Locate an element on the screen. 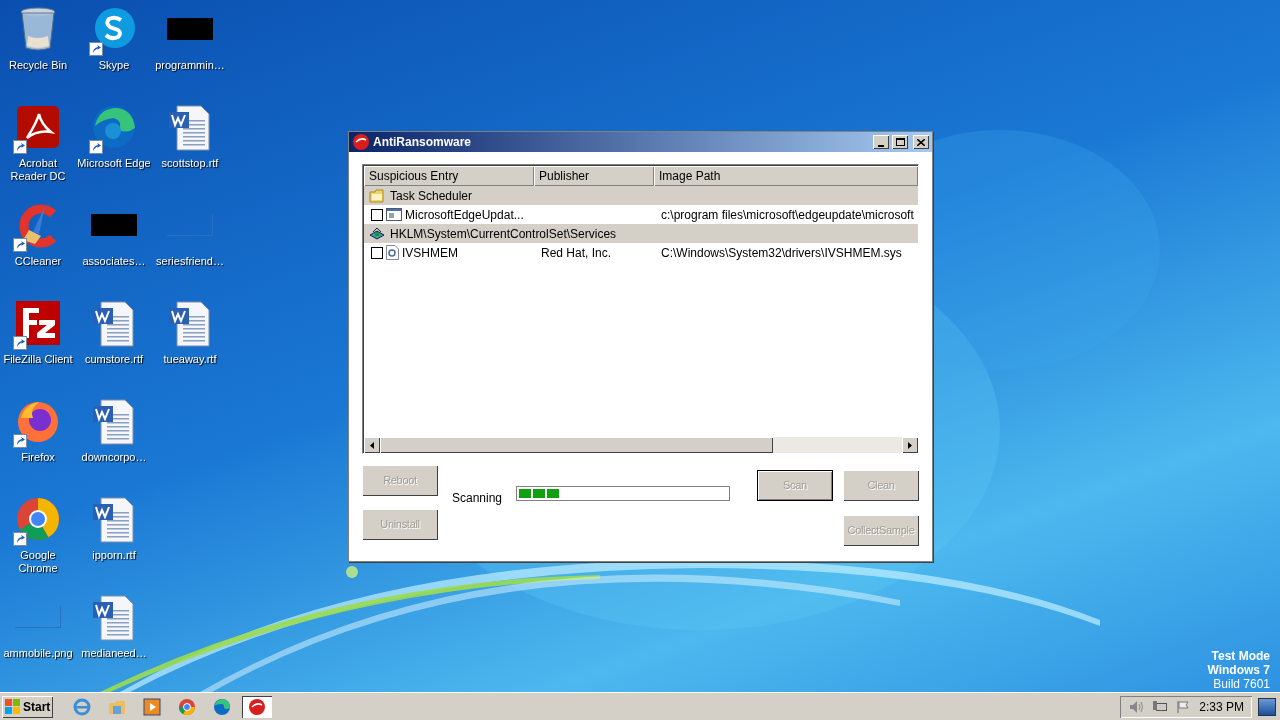  registry-icon is located at coordinates (377, 233).